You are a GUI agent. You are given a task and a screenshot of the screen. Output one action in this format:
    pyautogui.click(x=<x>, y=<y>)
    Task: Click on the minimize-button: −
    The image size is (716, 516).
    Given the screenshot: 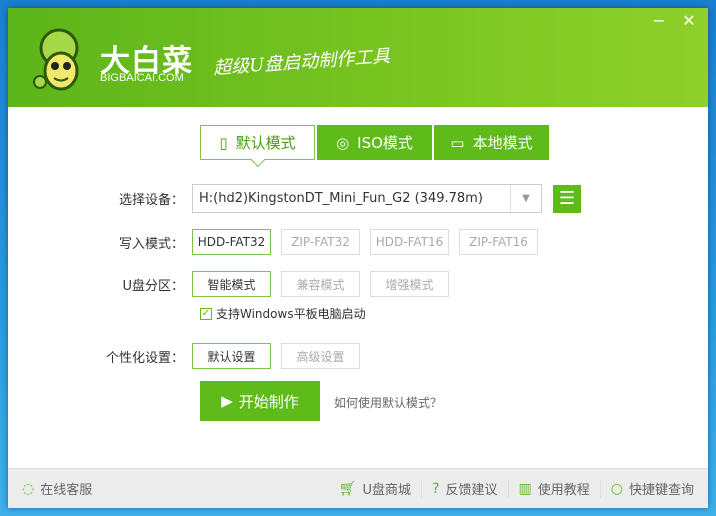 What is the action you would take?
    pyautogui.click(x=659, y=21)
    